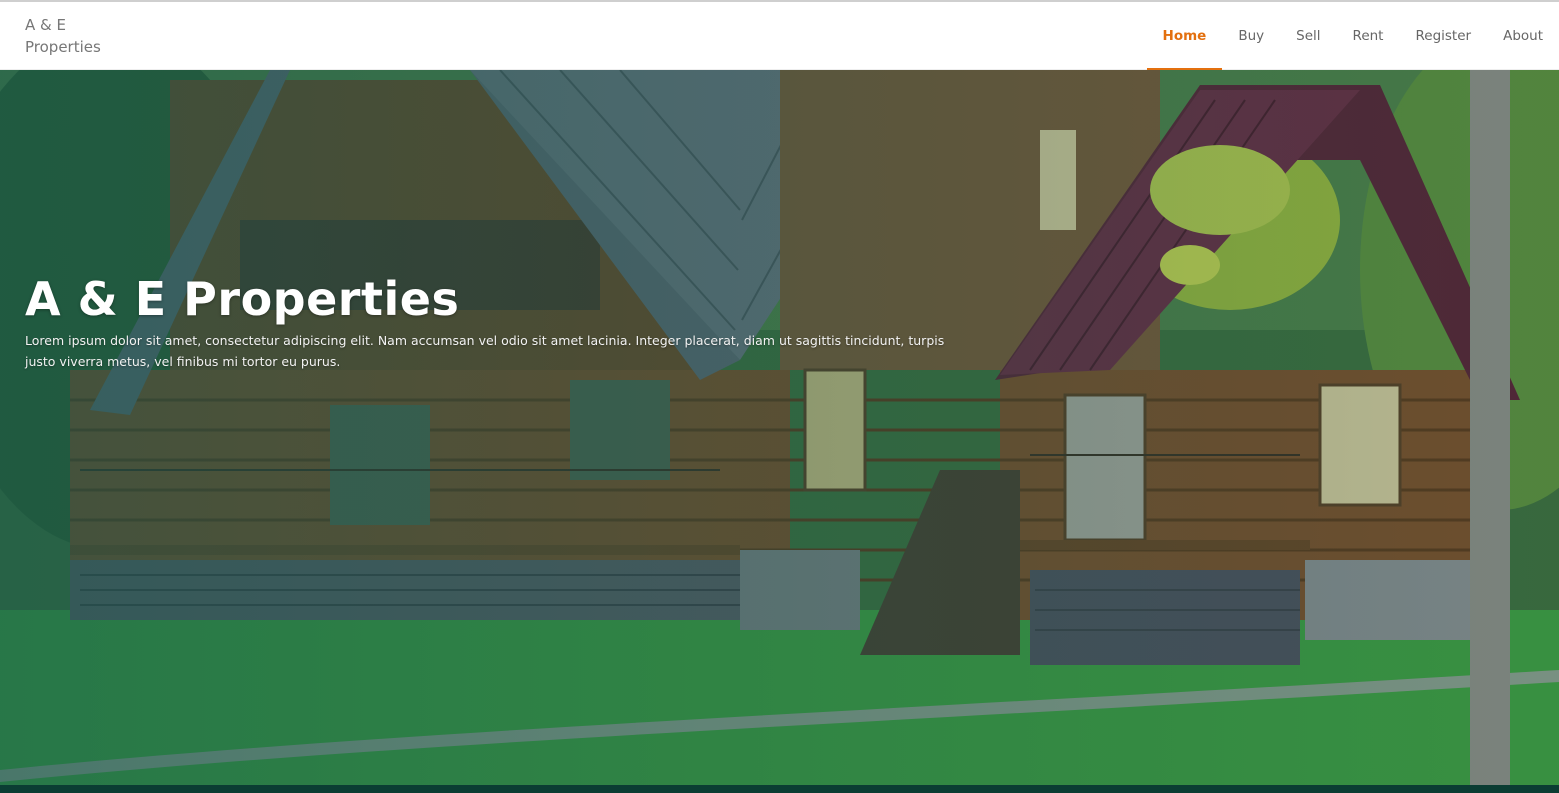 This screenshot has height=793, width=1559. I want to click on brand-logo: A & E Properties, so click(85, 36).